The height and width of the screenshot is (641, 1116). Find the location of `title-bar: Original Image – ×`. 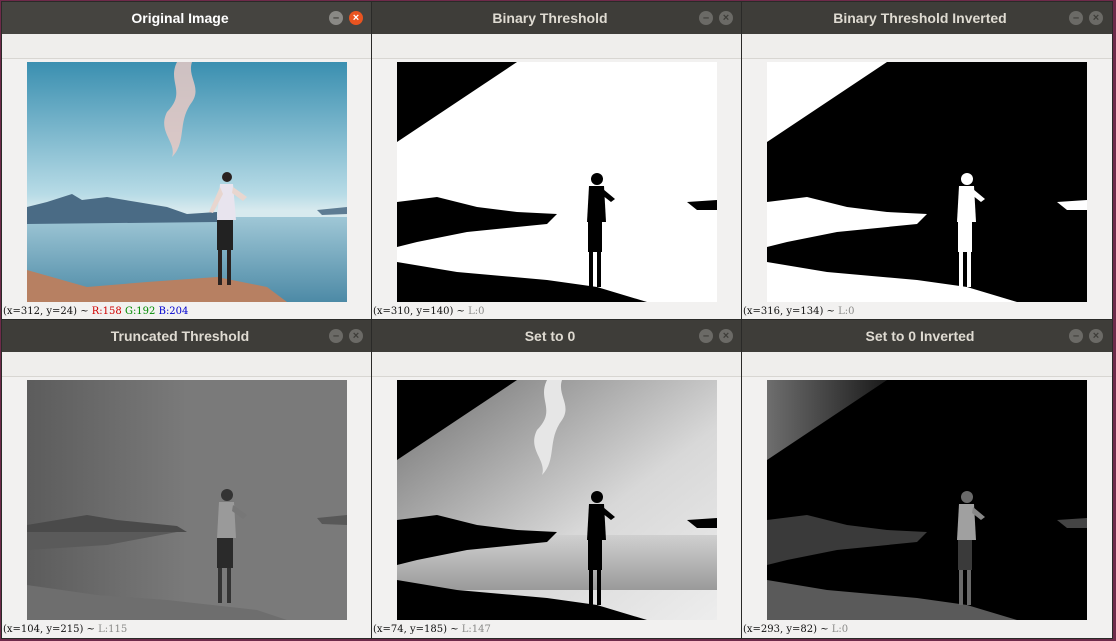

title-bar: Original Image – × is located at coordinates (187, 18).